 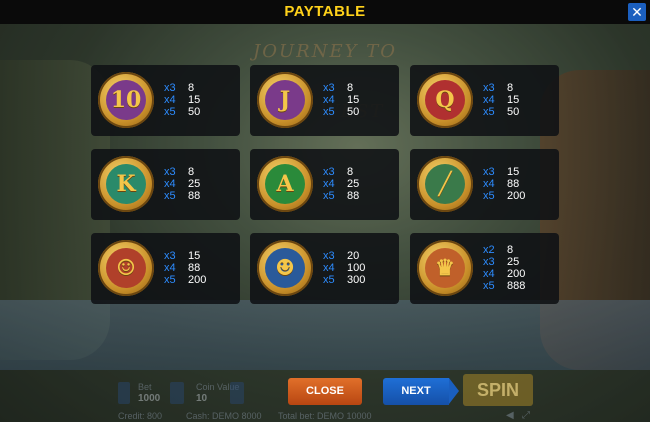 What do you see at coordinates (498, 390) in the screenshot?
I see `spin-button: SPIN` at bounding box center [498, 390].